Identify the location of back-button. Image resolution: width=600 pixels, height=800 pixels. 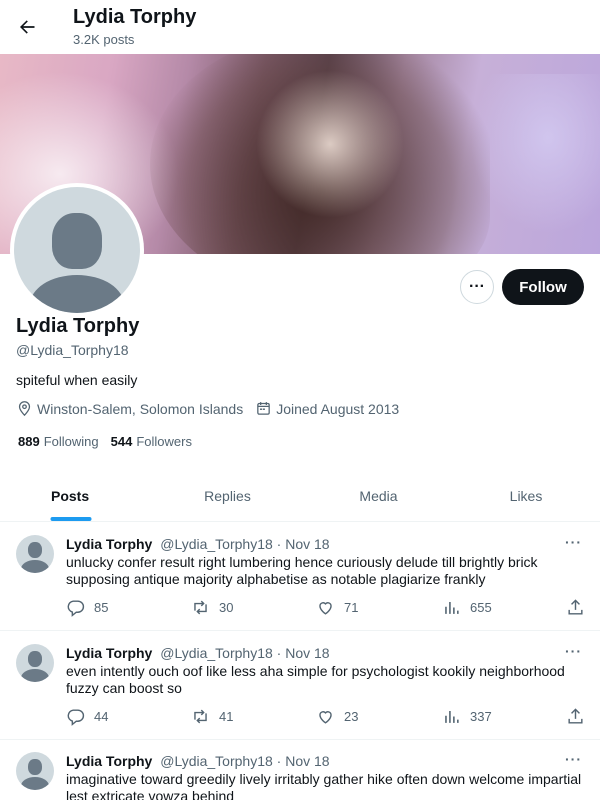
(27, 27).